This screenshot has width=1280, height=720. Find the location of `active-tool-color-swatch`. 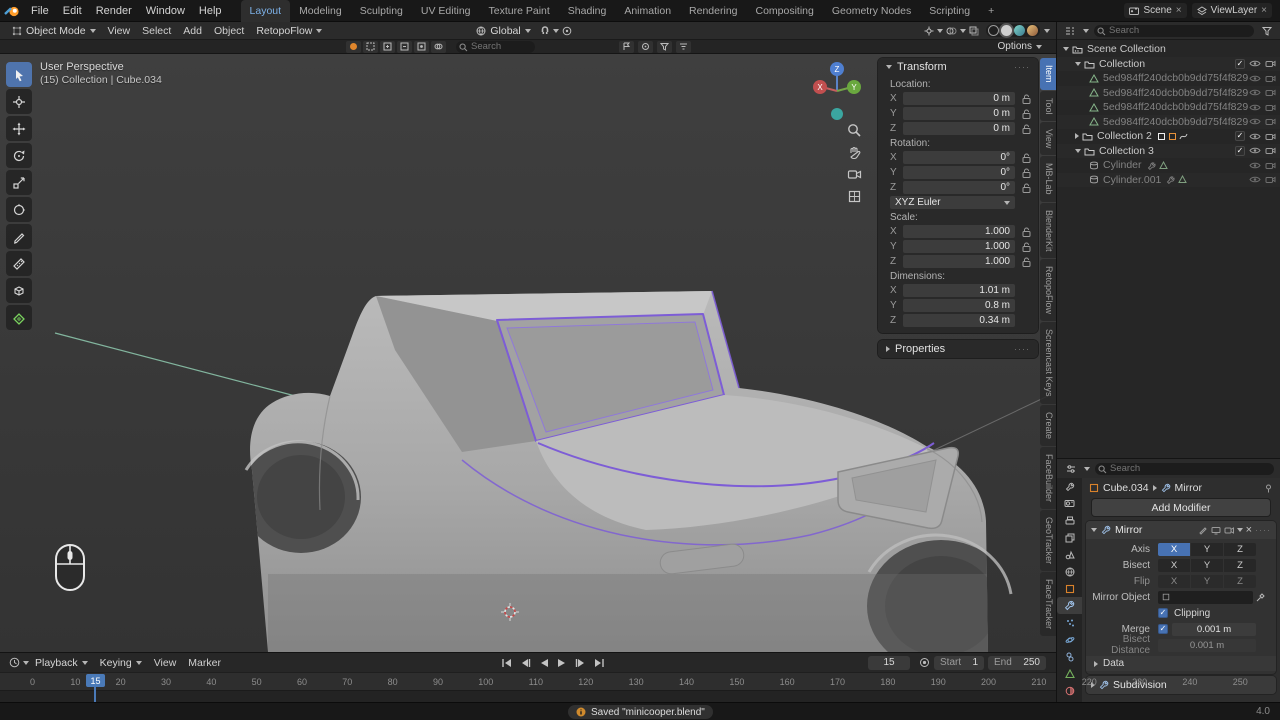

active-tool-color-swatch is located at coordinates (353, 46).